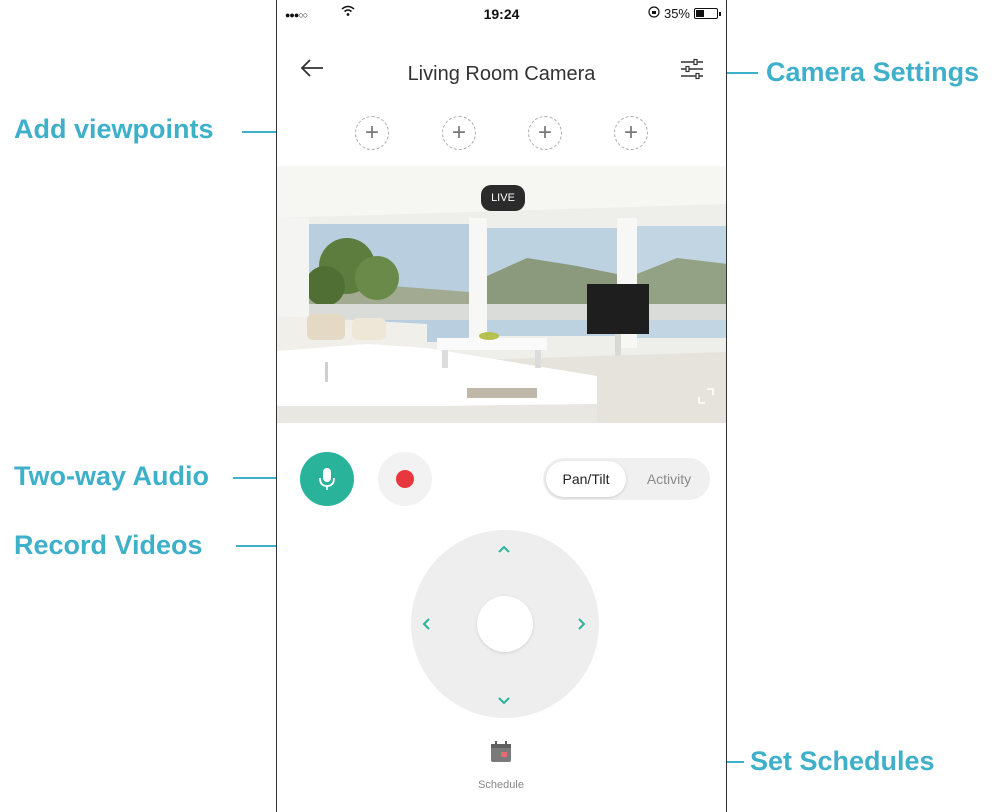  Describe the element at coordinates (501, 14) in the screenshot. I see `status-bar: ●●●○○ 19:24 35%` at that location.